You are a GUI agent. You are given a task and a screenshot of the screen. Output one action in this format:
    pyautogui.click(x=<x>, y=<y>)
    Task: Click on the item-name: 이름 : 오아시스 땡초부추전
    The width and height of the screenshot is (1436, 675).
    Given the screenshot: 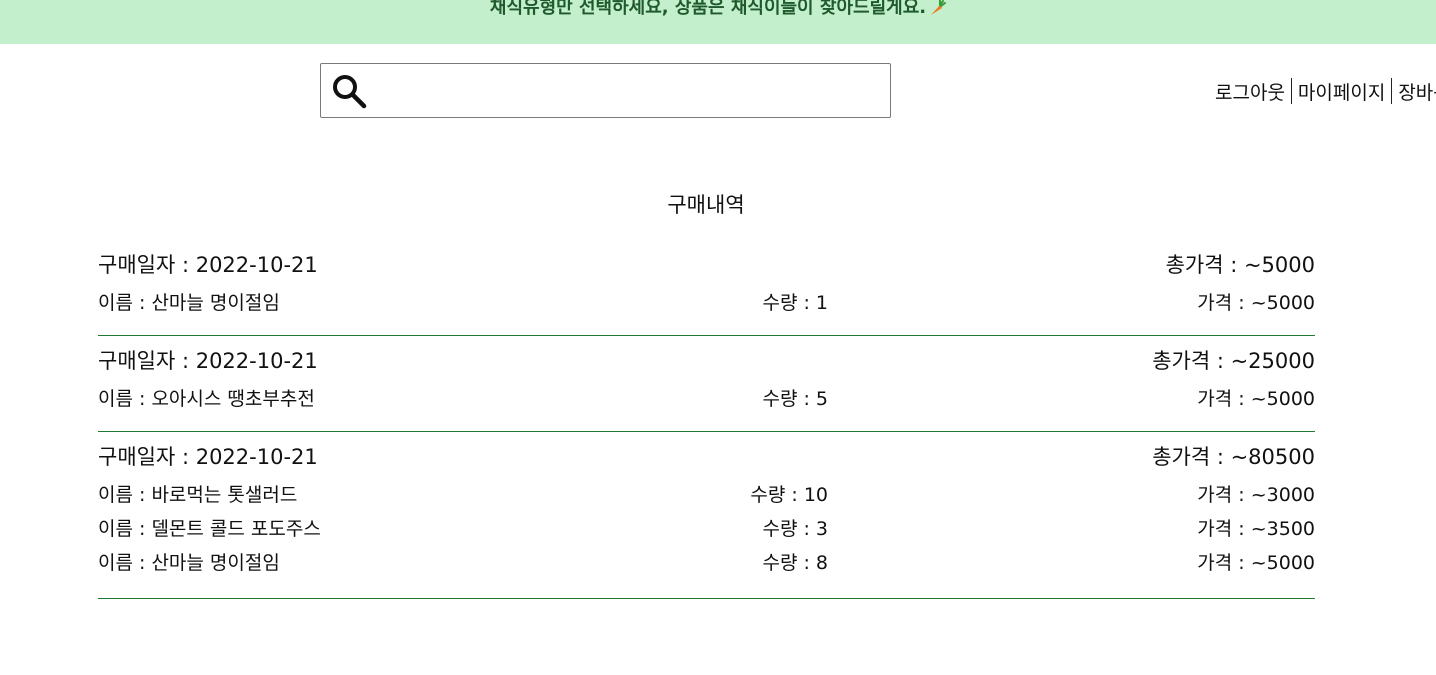 What is the action you would take?
    pyautogui.click(x=206, y=399)
    